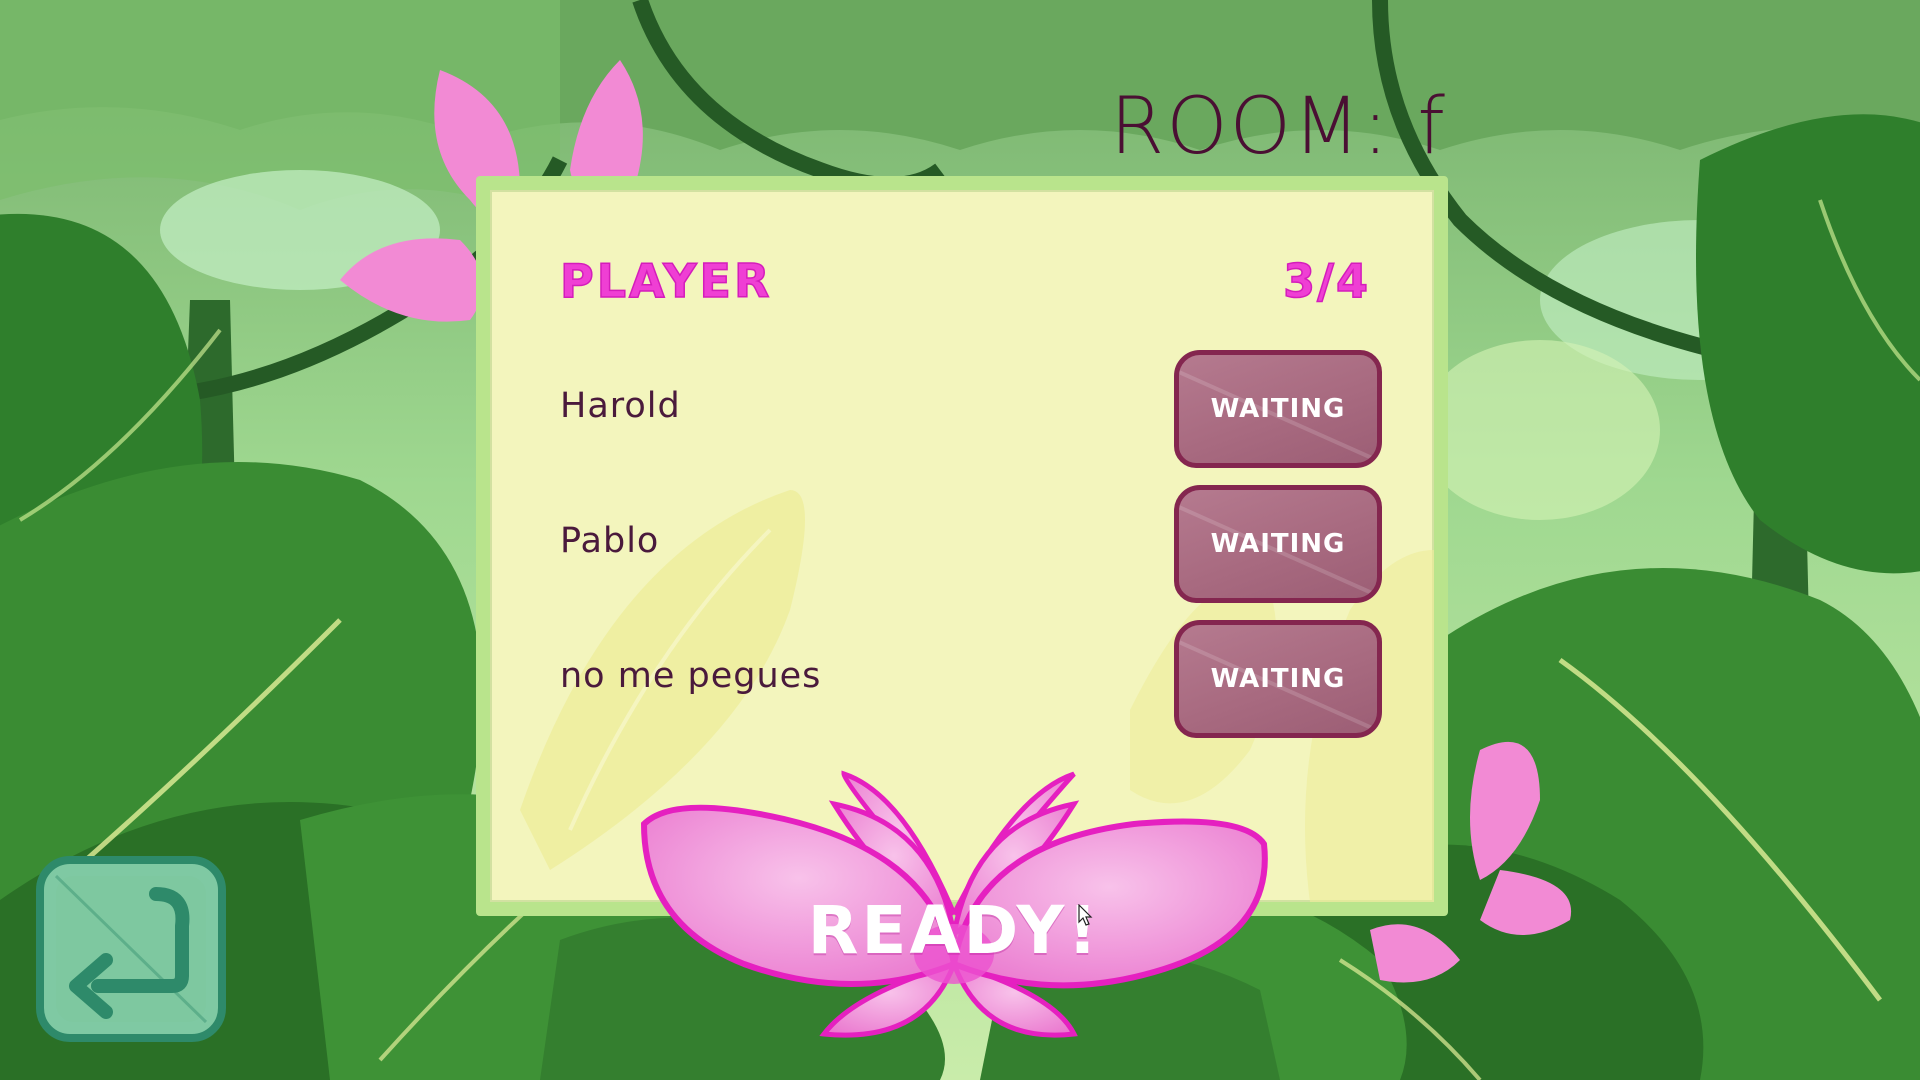 This screenshot has height=1080, width=1920. What do you see at coordinates (971, 679) in the screenshot?
I see `player-row: no me pegues WAITING` at bounding box center [971, 679].